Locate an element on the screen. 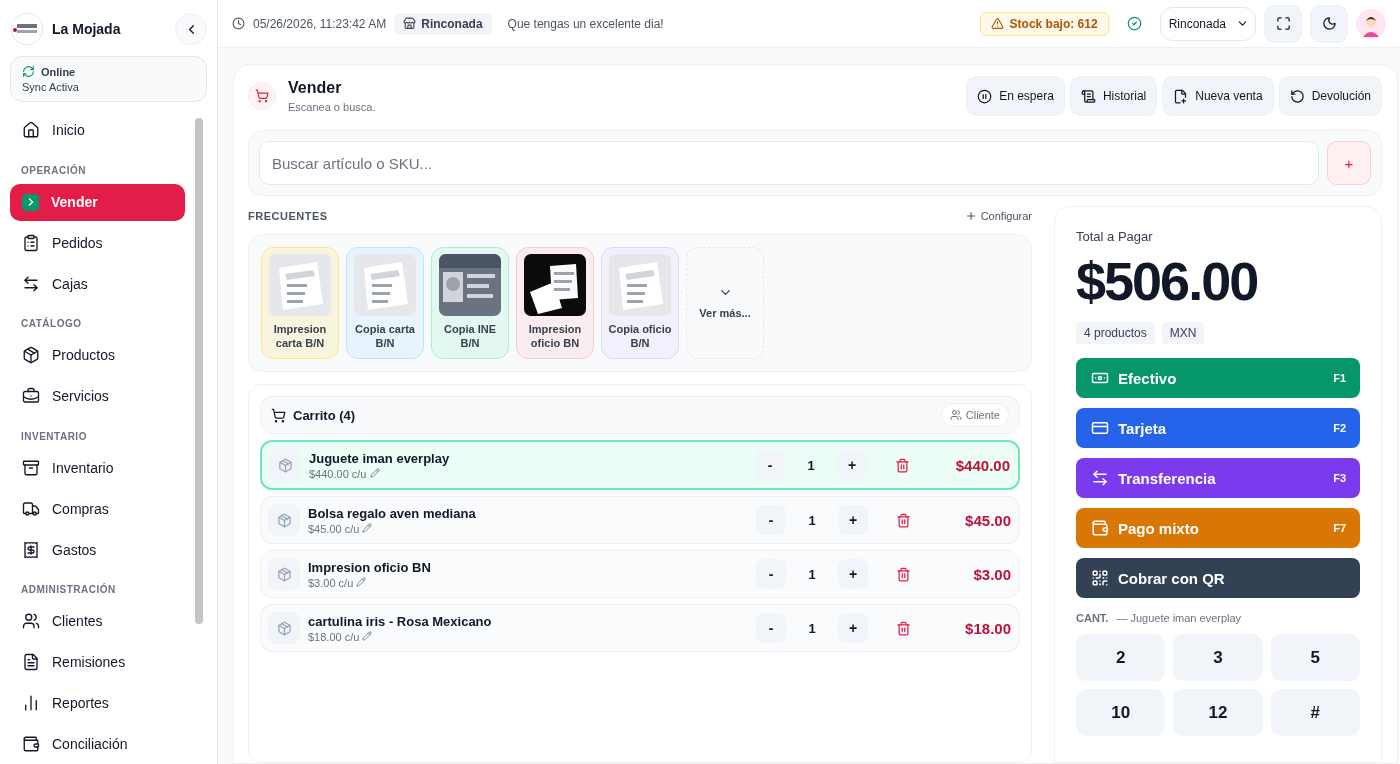 This screenshot has width=1400, height=764. cart-row: Bolsa regalo aven mediana $45.00 c/u - 1 + $45.00 is located at coordinates (640, 520).